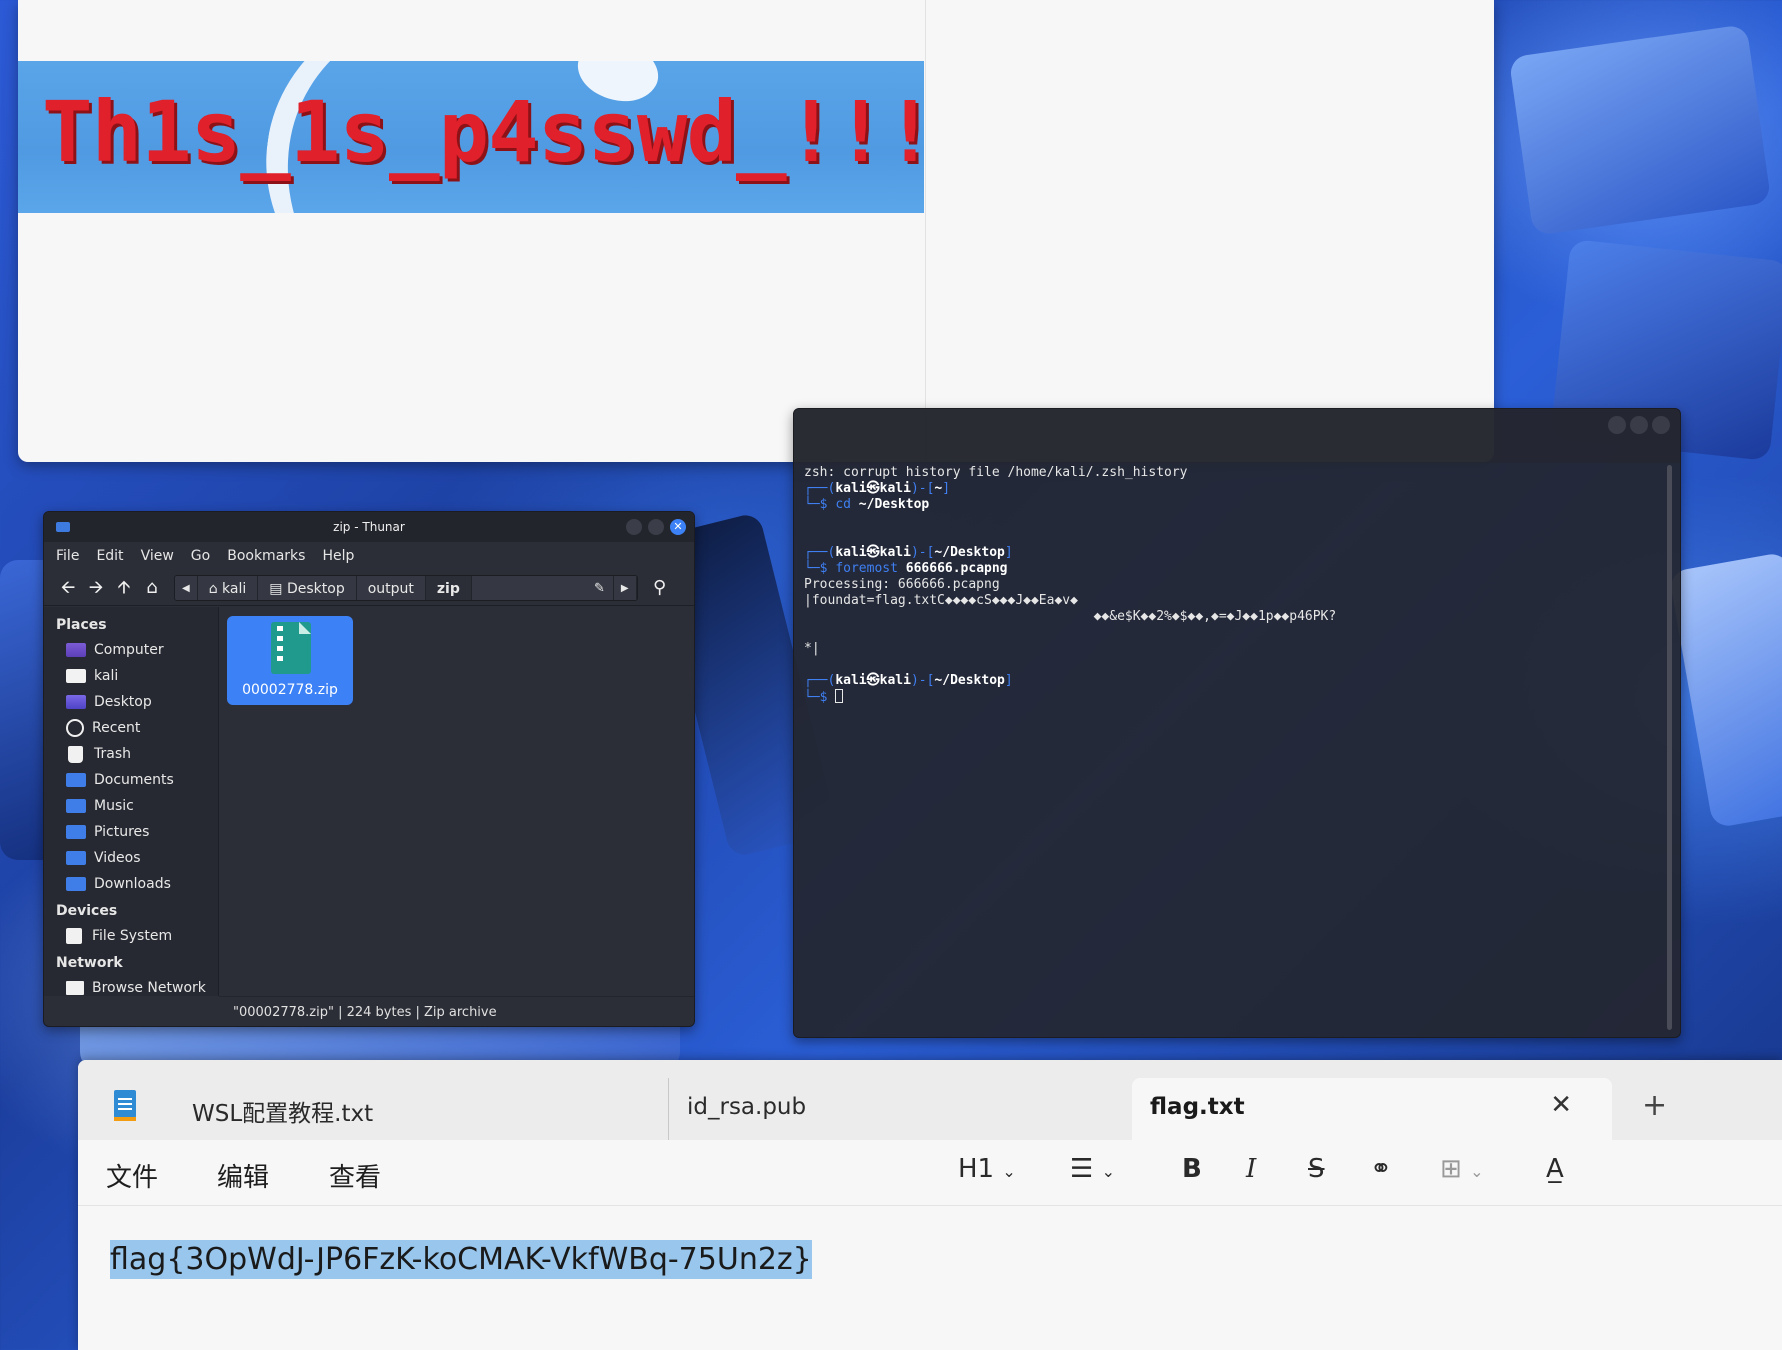 The height and width of the screenshot is (1350, 1782). I want to click on terminal-line: *|, so click(812, 648).